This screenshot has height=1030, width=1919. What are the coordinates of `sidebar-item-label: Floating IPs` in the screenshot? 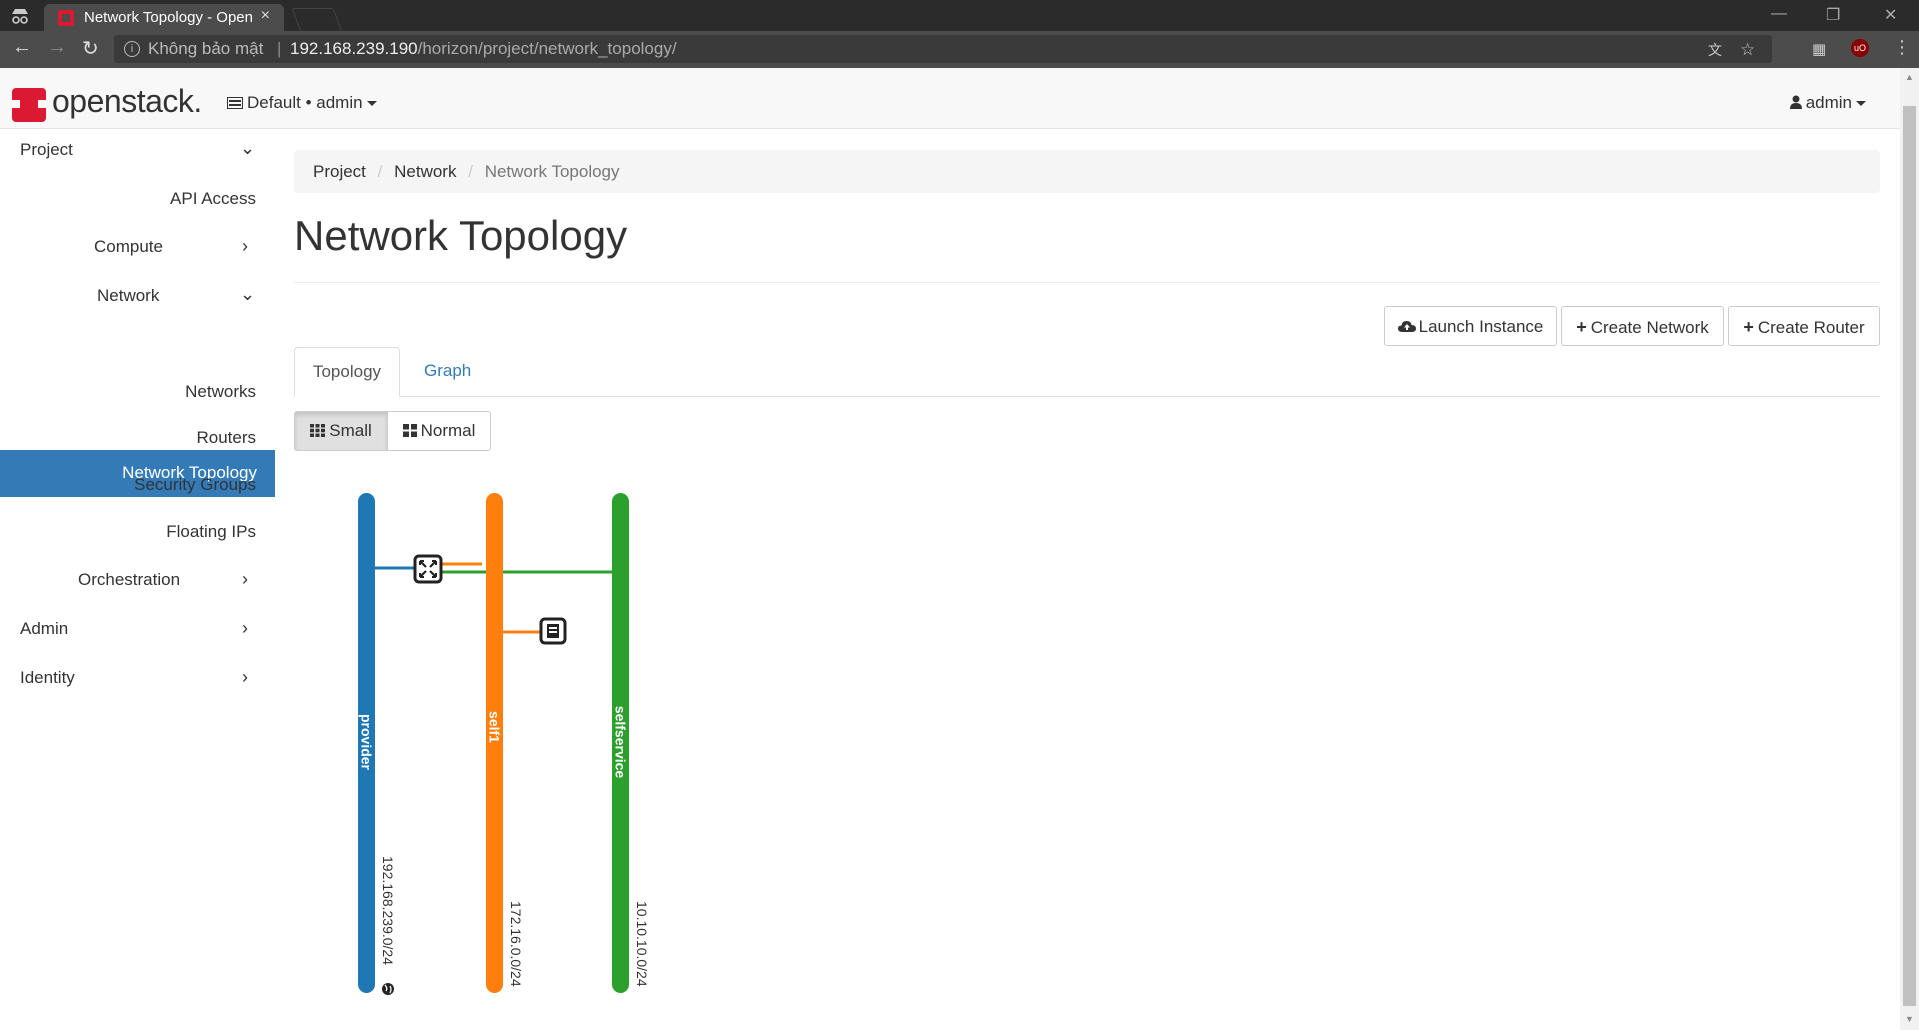 It's located at (211, 531).